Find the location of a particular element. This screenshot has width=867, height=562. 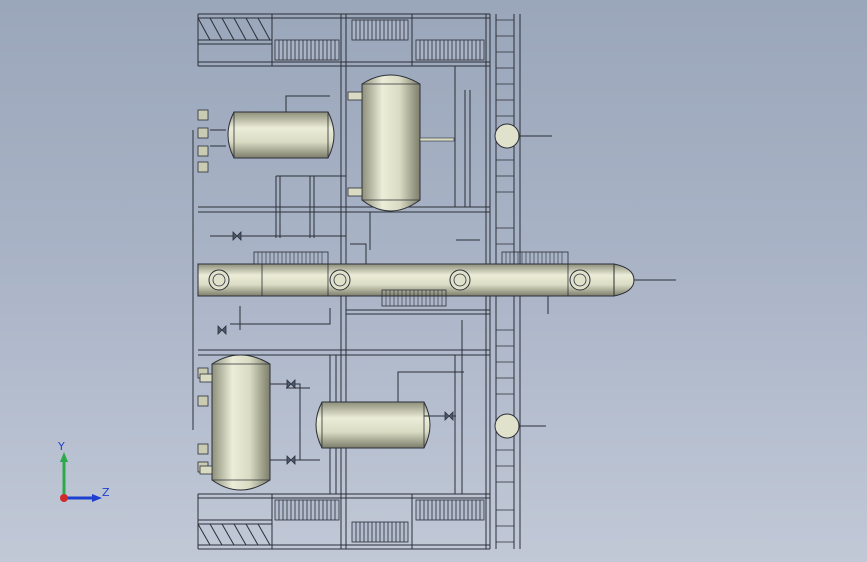

horizontal-vessel-bottom is located at coordinates (389, 410).